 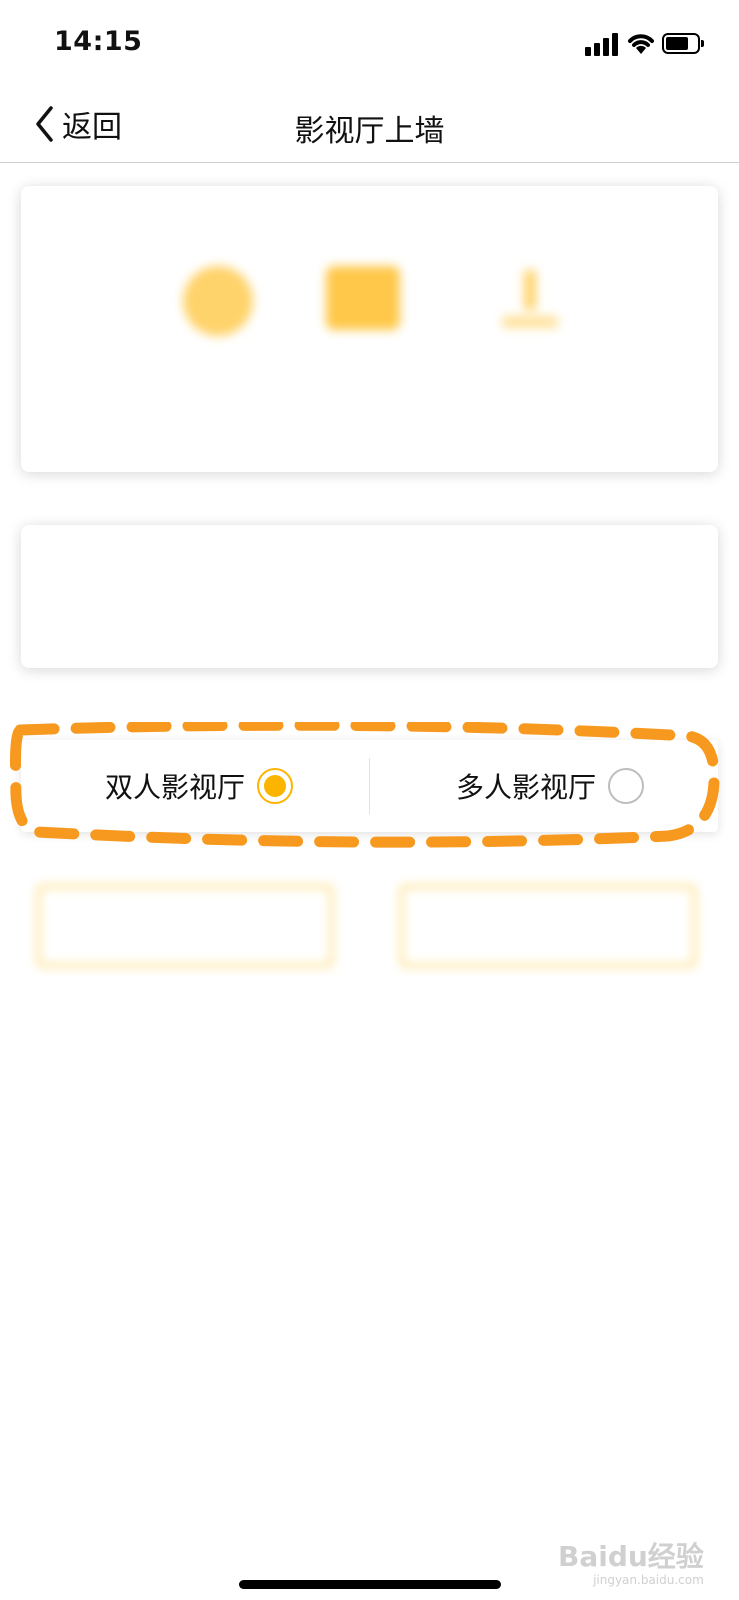 I want to click on battery-icon, so click(x=683, y=43).